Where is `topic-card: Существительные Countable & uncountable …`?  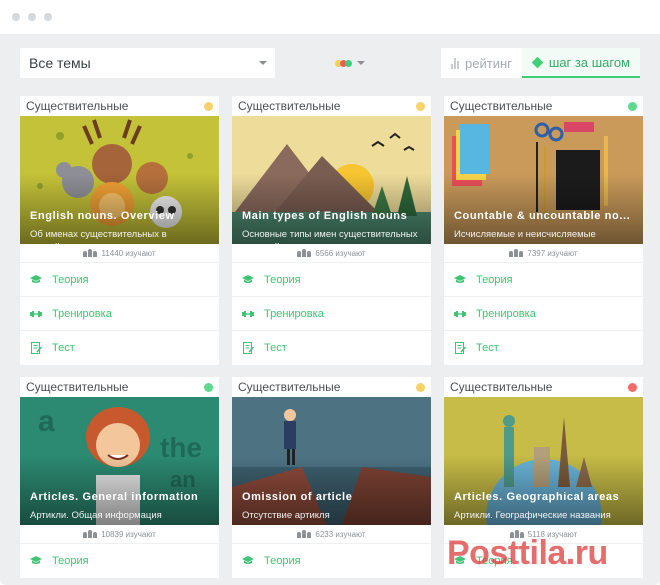 topic-card: Существительные Countable & uncountable … is located at coordinates (543, 230).